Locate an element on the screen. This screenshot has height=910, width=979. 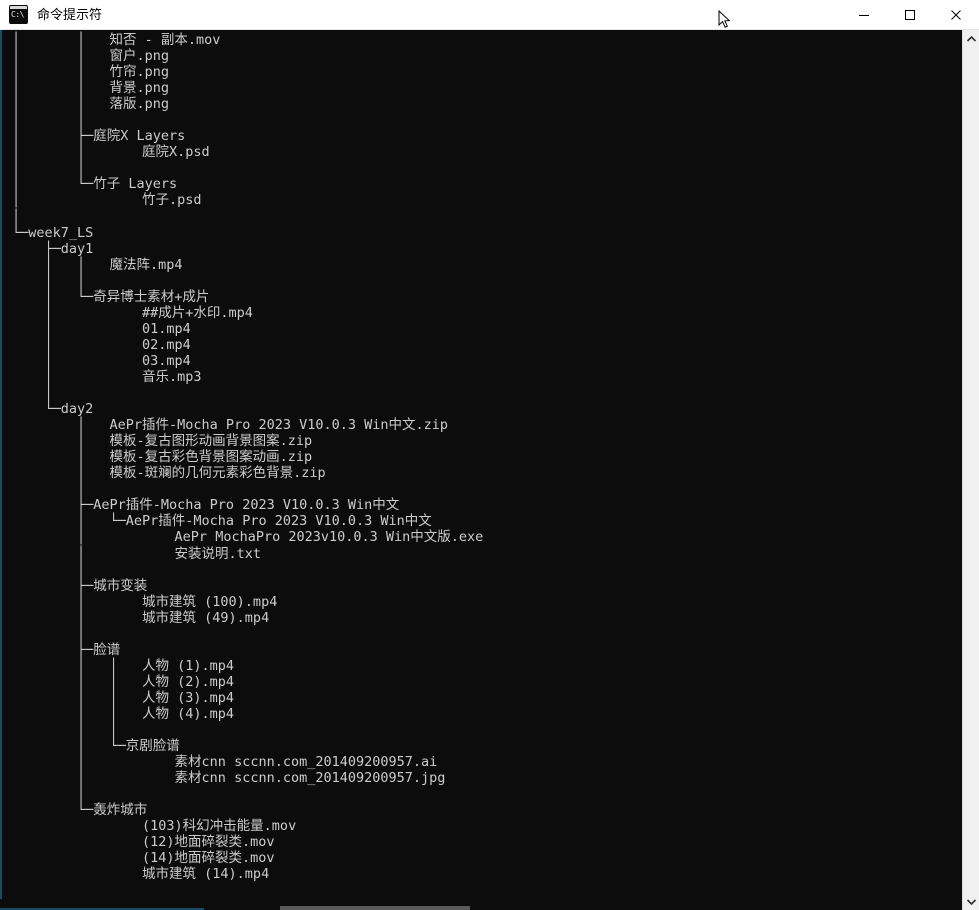
chevron-up-icon is located at coordinates (971, 38).